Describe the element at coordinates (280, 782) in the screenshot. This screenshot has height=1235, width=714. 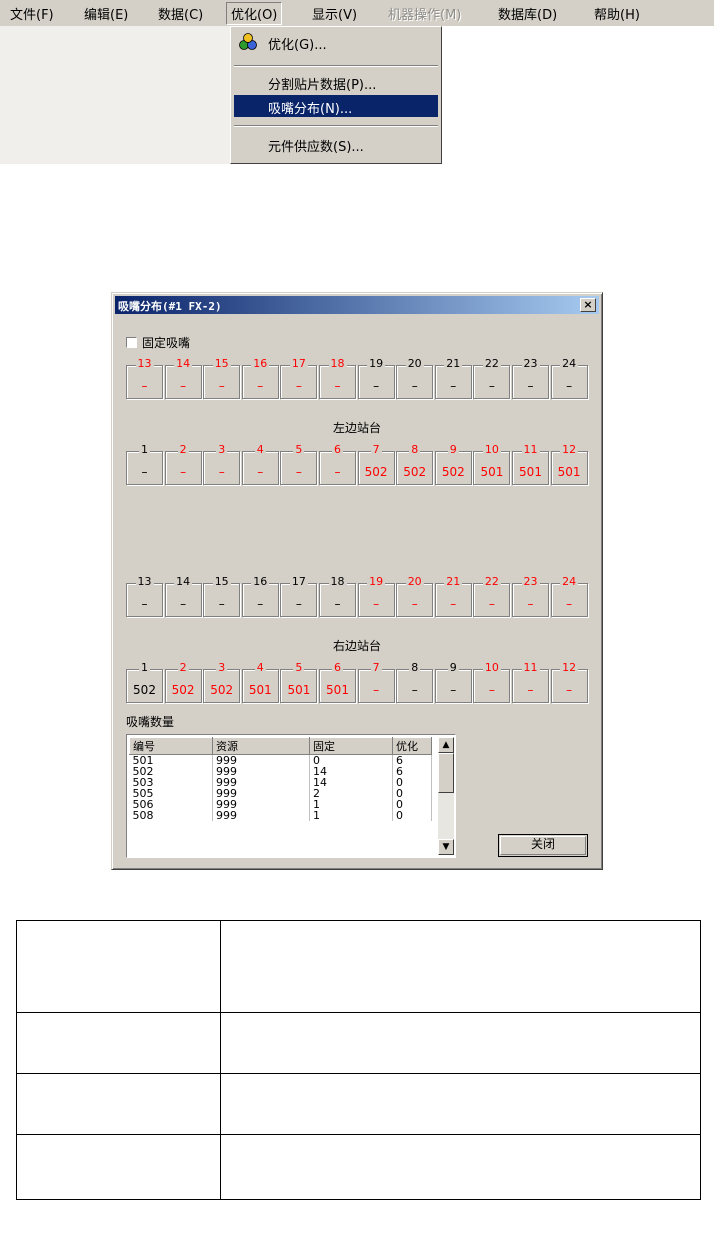
I see `table-row: 503 999 14 0` at that location.